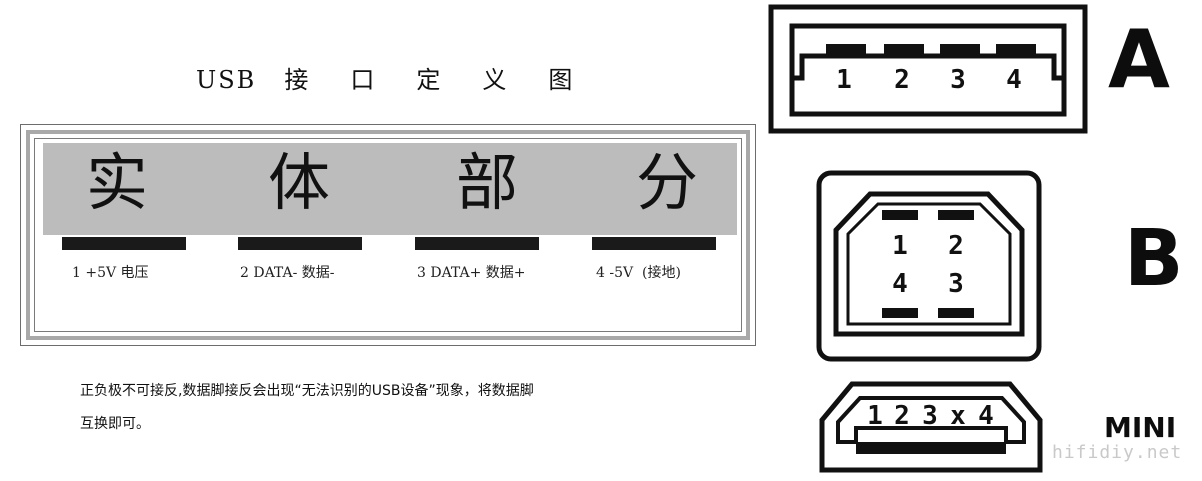 Image resolution: width=1202 pixels, height=481 pixels. I want to click on usb-mini-pin-1: 1, so click(875, 416).